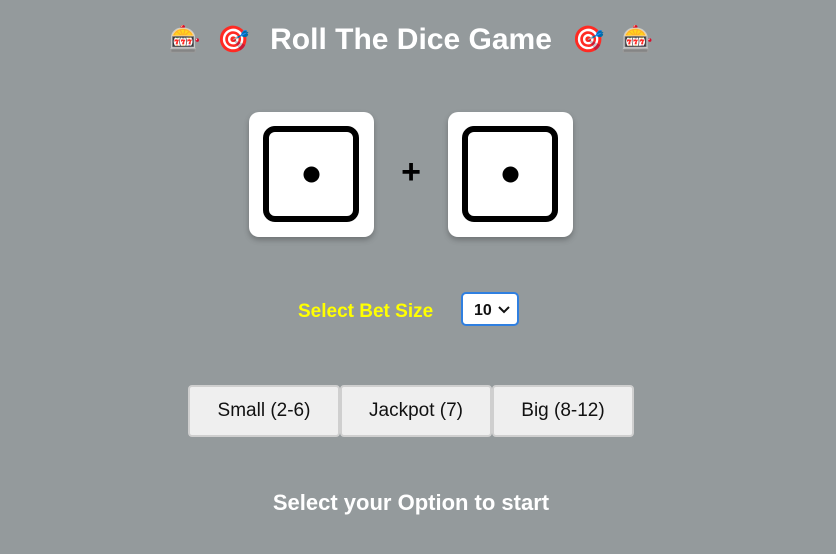  I want to click on chevron-down-icon, so click(504, 310).